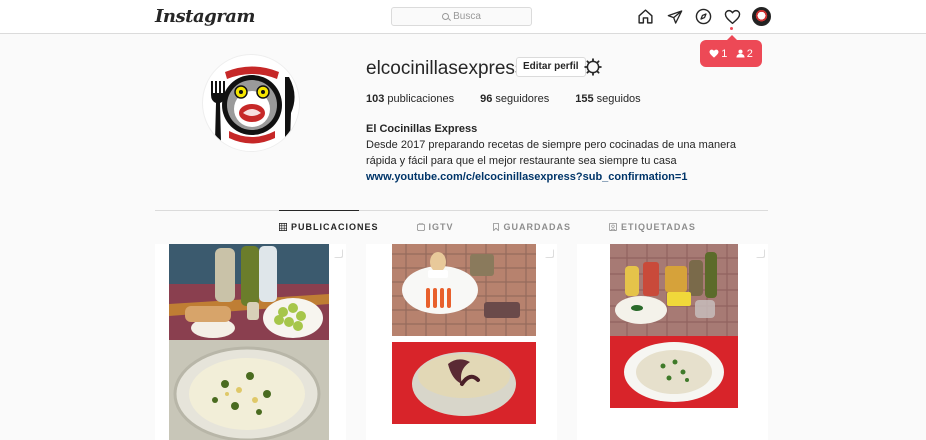 The width and height of the screenshot is (926, 440). Describe the element at coordinates (319, 210) in the screenshot. I see `active-tab-indicator` at that location.